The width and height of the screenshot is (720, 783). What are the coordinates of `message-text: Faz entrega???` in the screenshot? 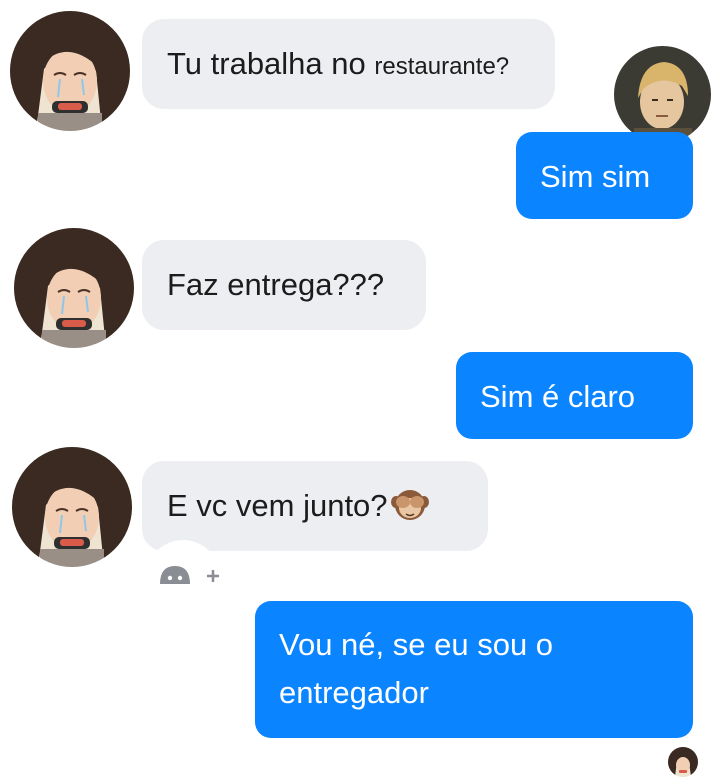 It's located at (276, 284).